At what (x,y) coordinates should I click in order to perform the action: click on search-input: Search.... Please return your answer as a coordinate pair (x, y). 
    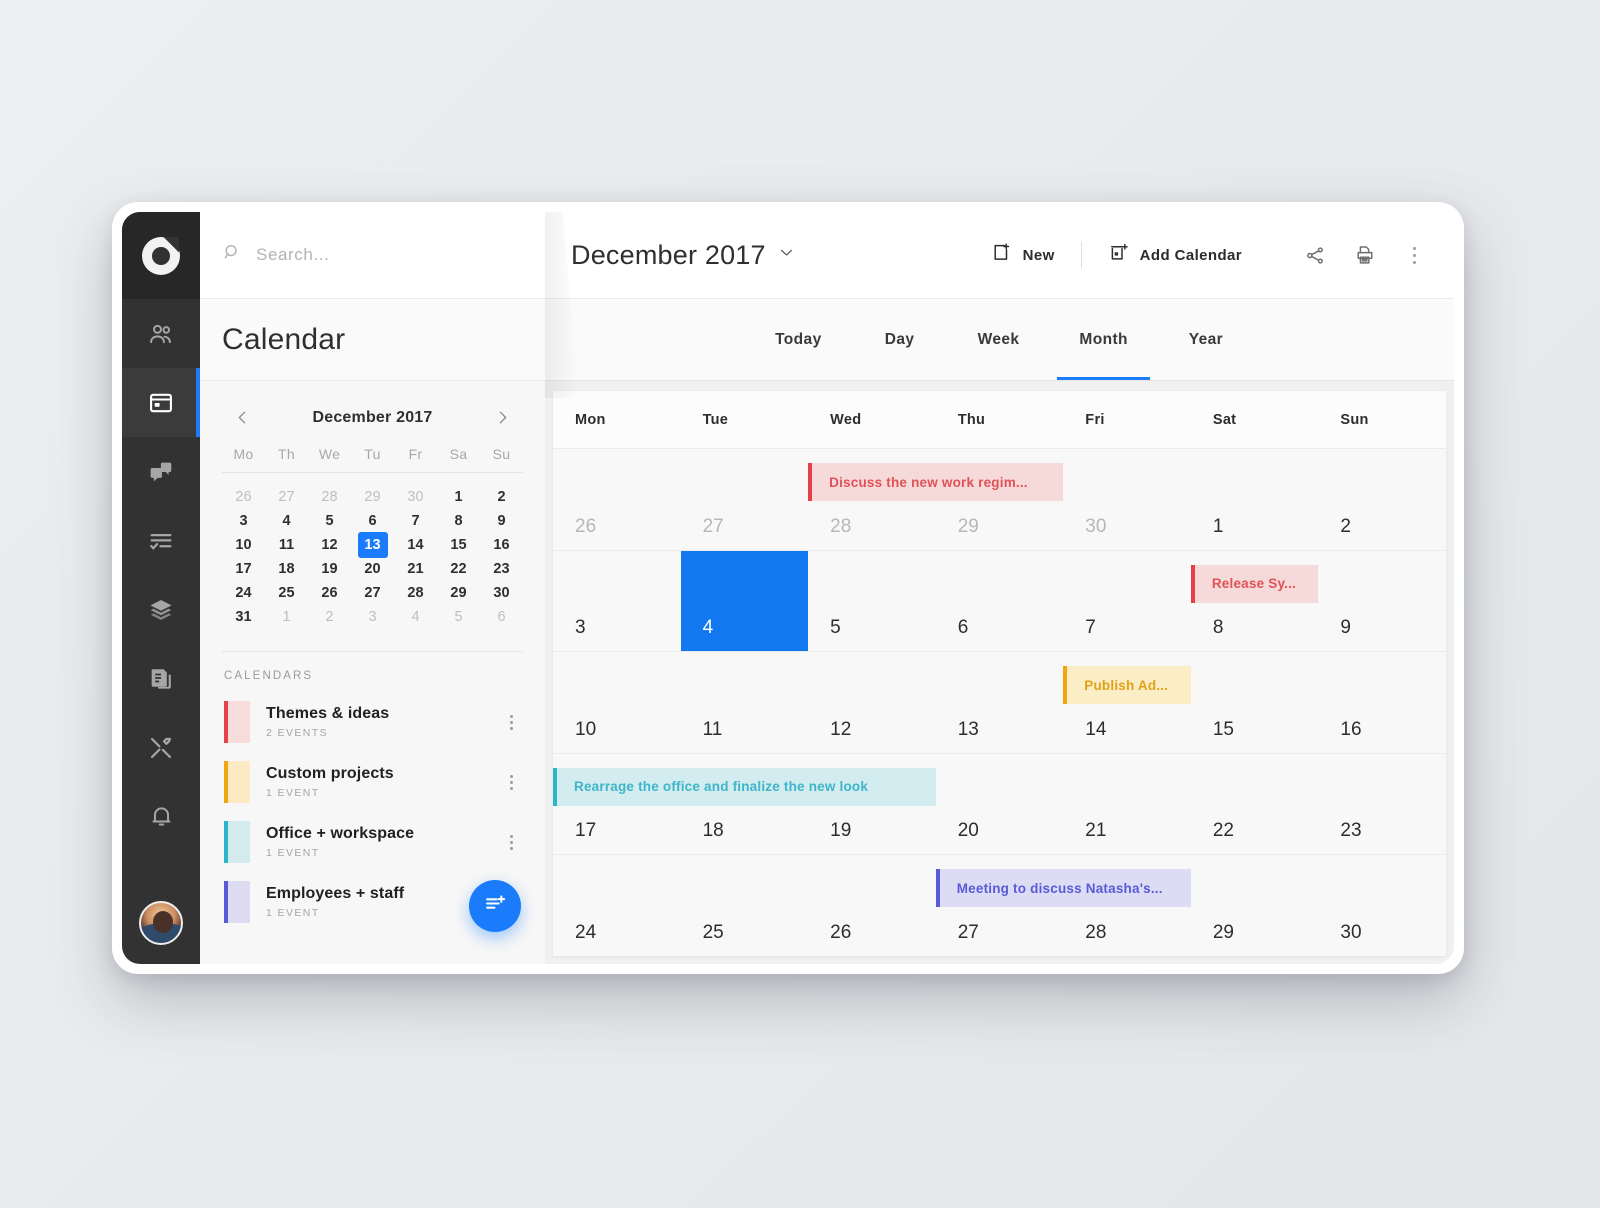
    Looking at the image, I should click on (384, 255).